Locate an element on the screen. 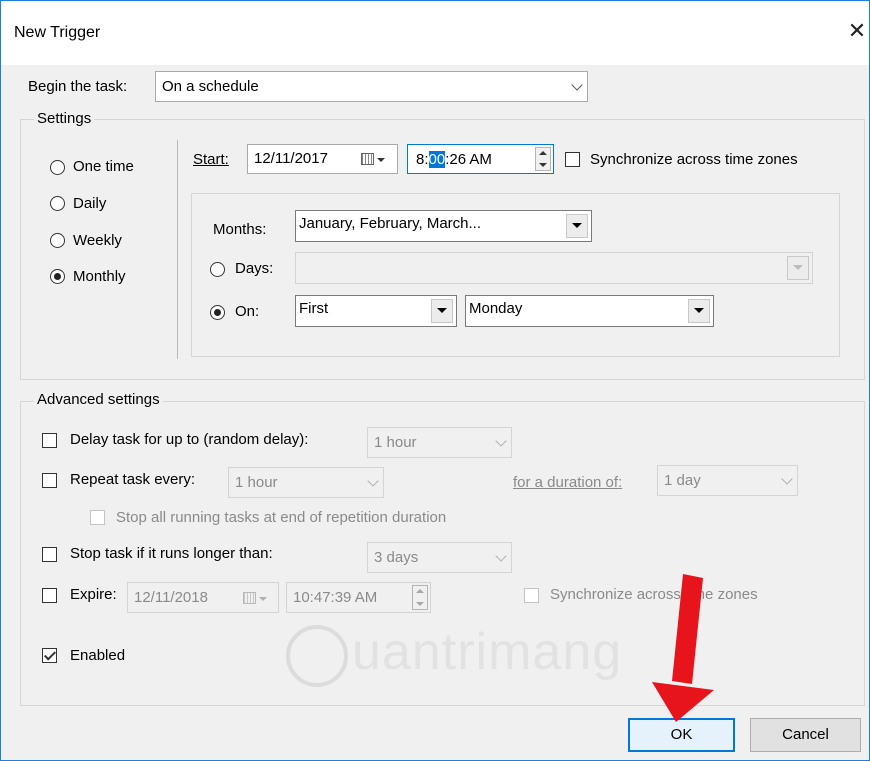  begin-task-label: Begin the task: is located at coordinates (78, 86).